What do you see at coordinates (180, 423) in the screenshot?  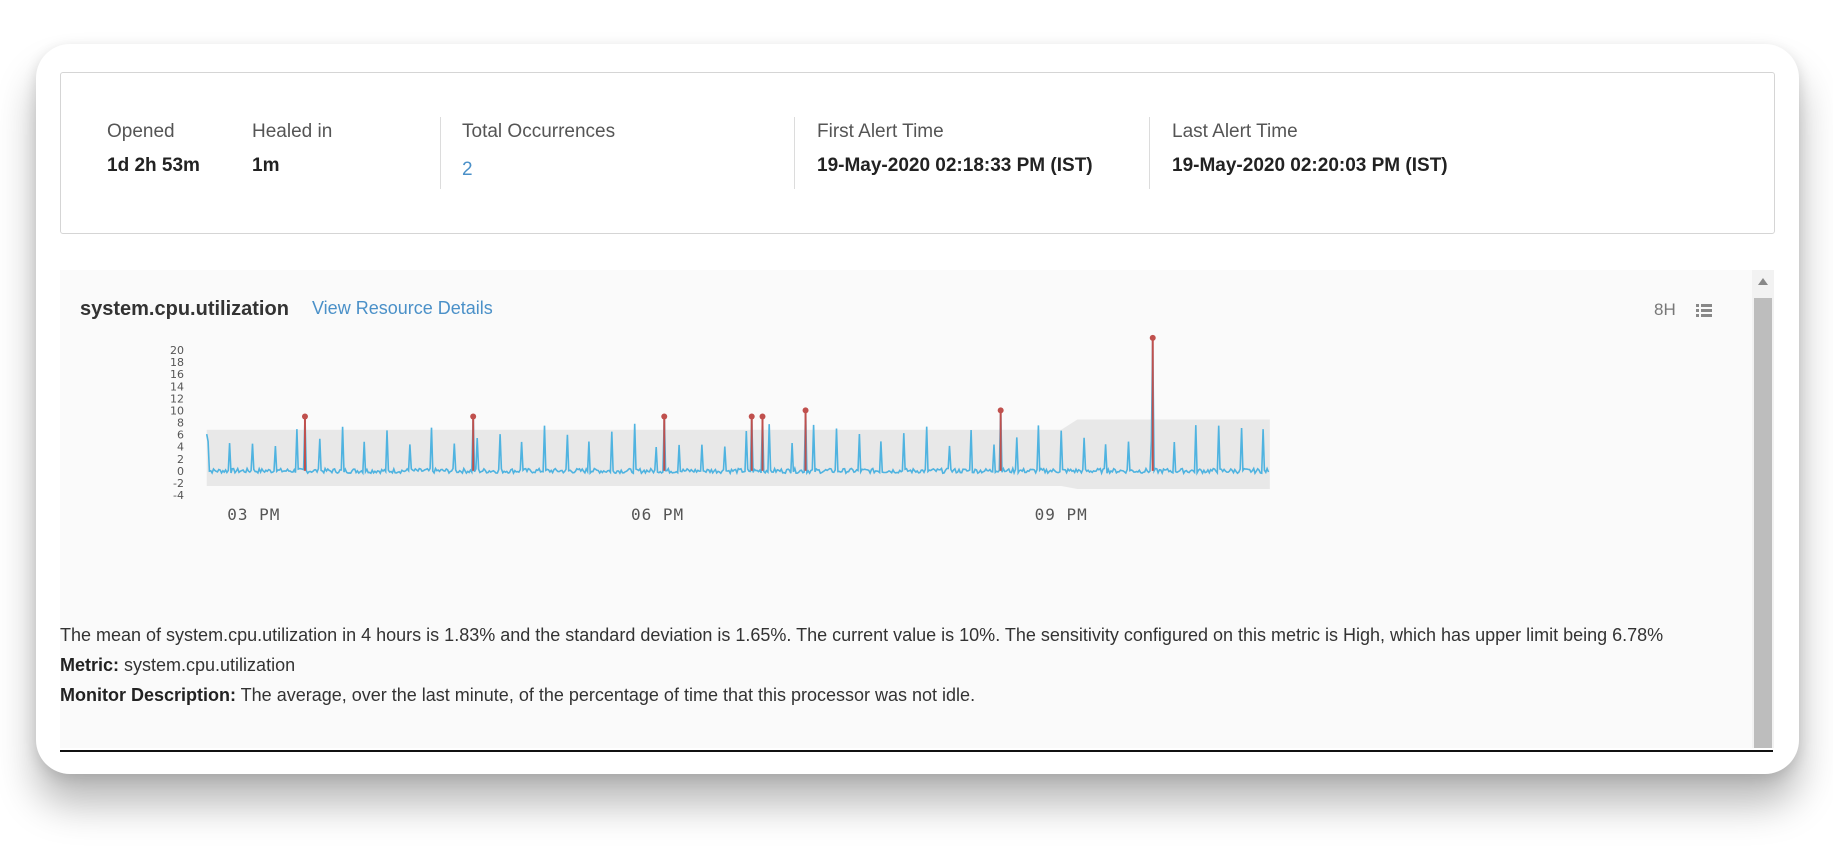 I see `y-tick-label: 8` at bounding box center [180, 423].